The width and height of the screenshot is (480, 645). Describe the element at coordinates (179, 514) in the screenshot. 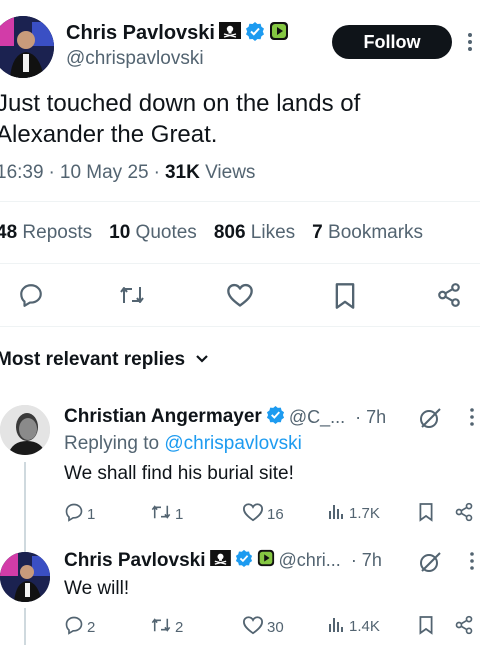

I see `repost-count: 1` at that location.